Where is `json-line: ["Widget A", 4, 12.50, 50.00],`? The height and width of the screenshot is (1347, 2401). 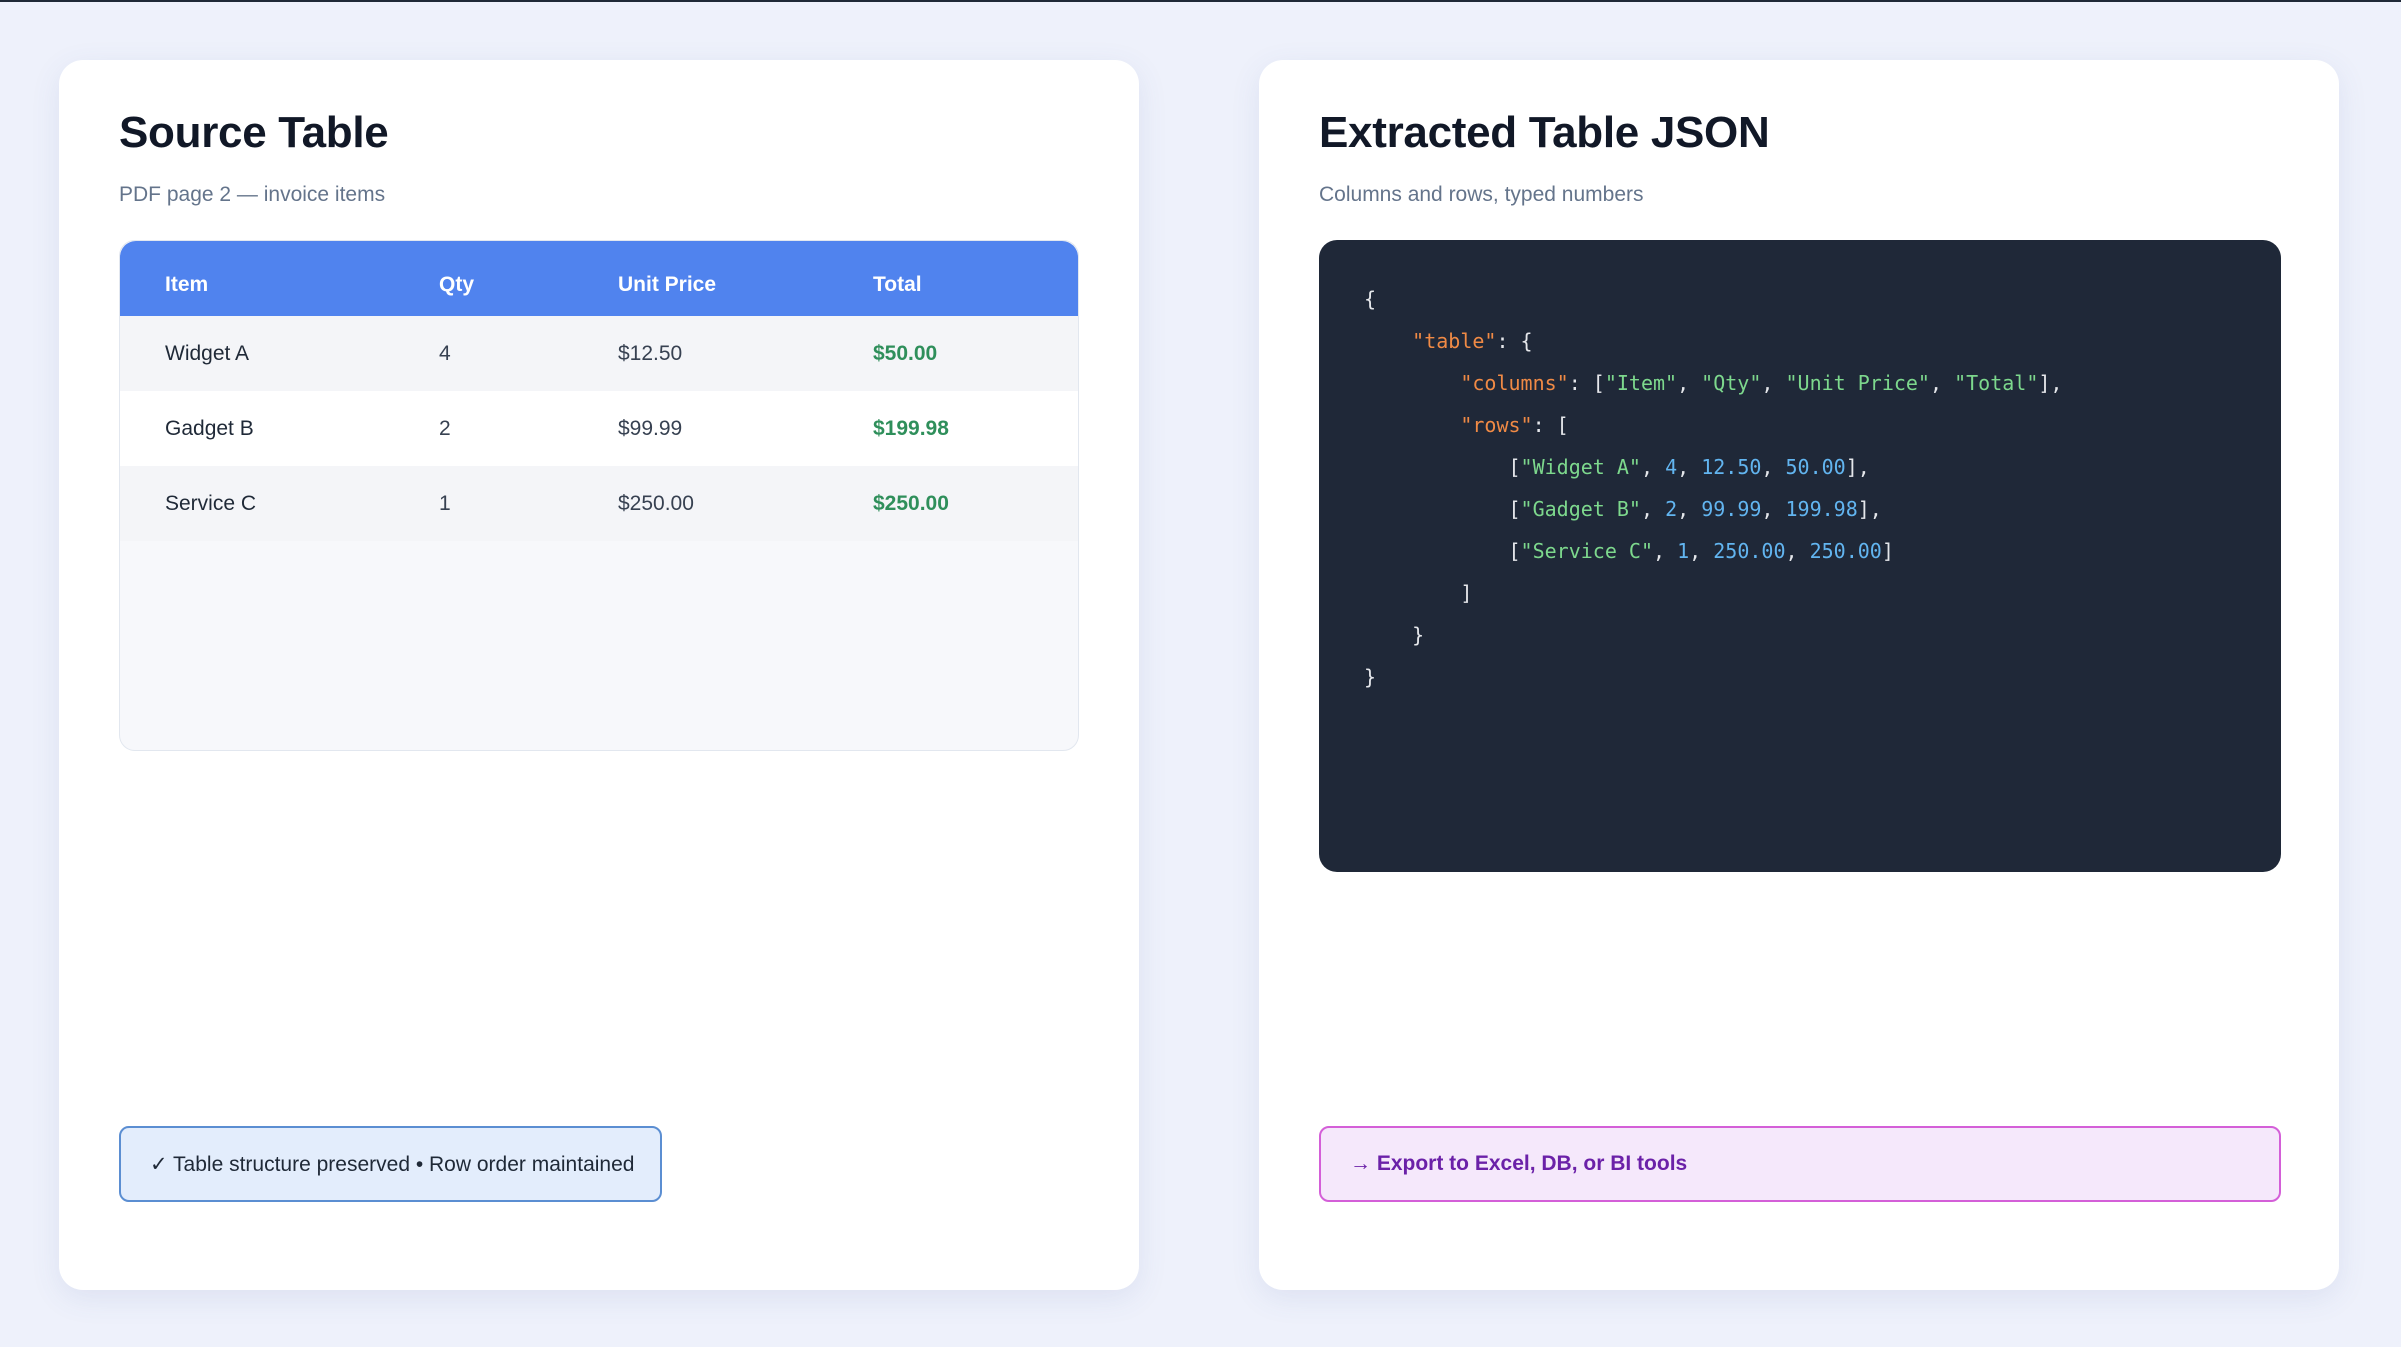
json-line: ["Widget A", 4, 12.50, 50.00], is located at coordinates (1617, 467).